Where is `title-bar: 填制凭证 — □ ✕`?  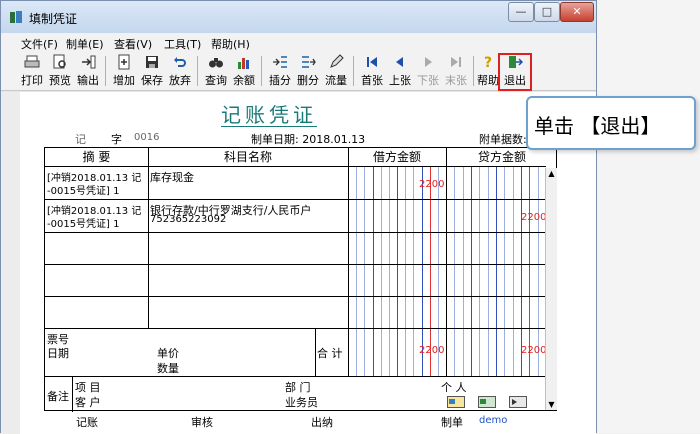 title-bar: 填制凭证 — □ ✕ is located at coordinates (298, 17).